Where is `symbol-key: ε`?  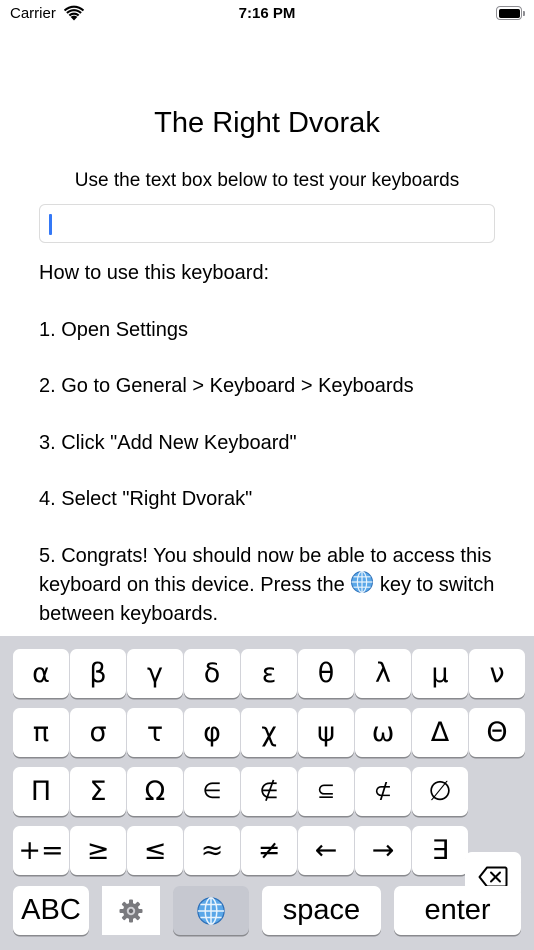 symbol-key: ε is located at coordinates (269, 673).